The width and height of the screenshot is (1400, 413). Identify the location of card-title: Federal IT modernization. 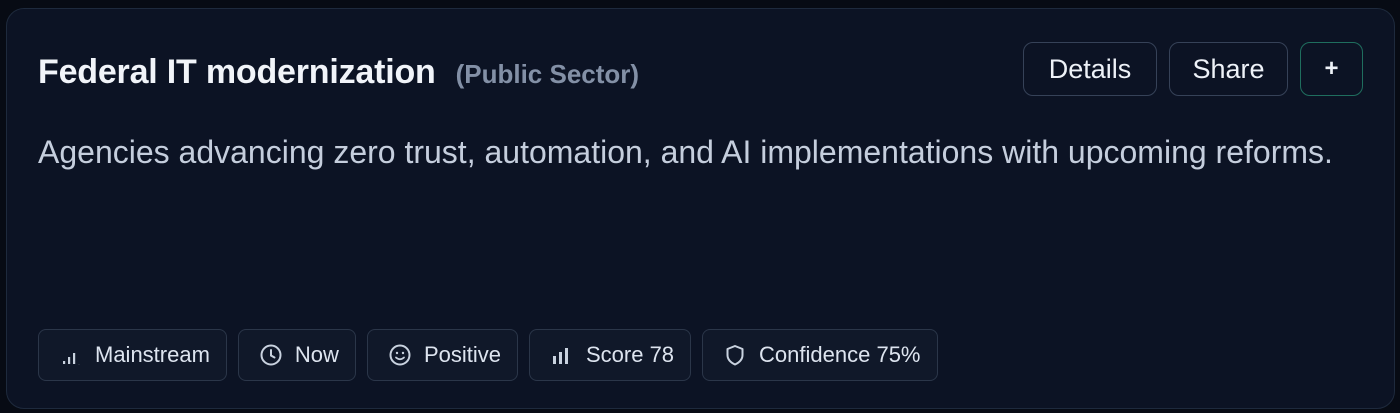
(237, 72).